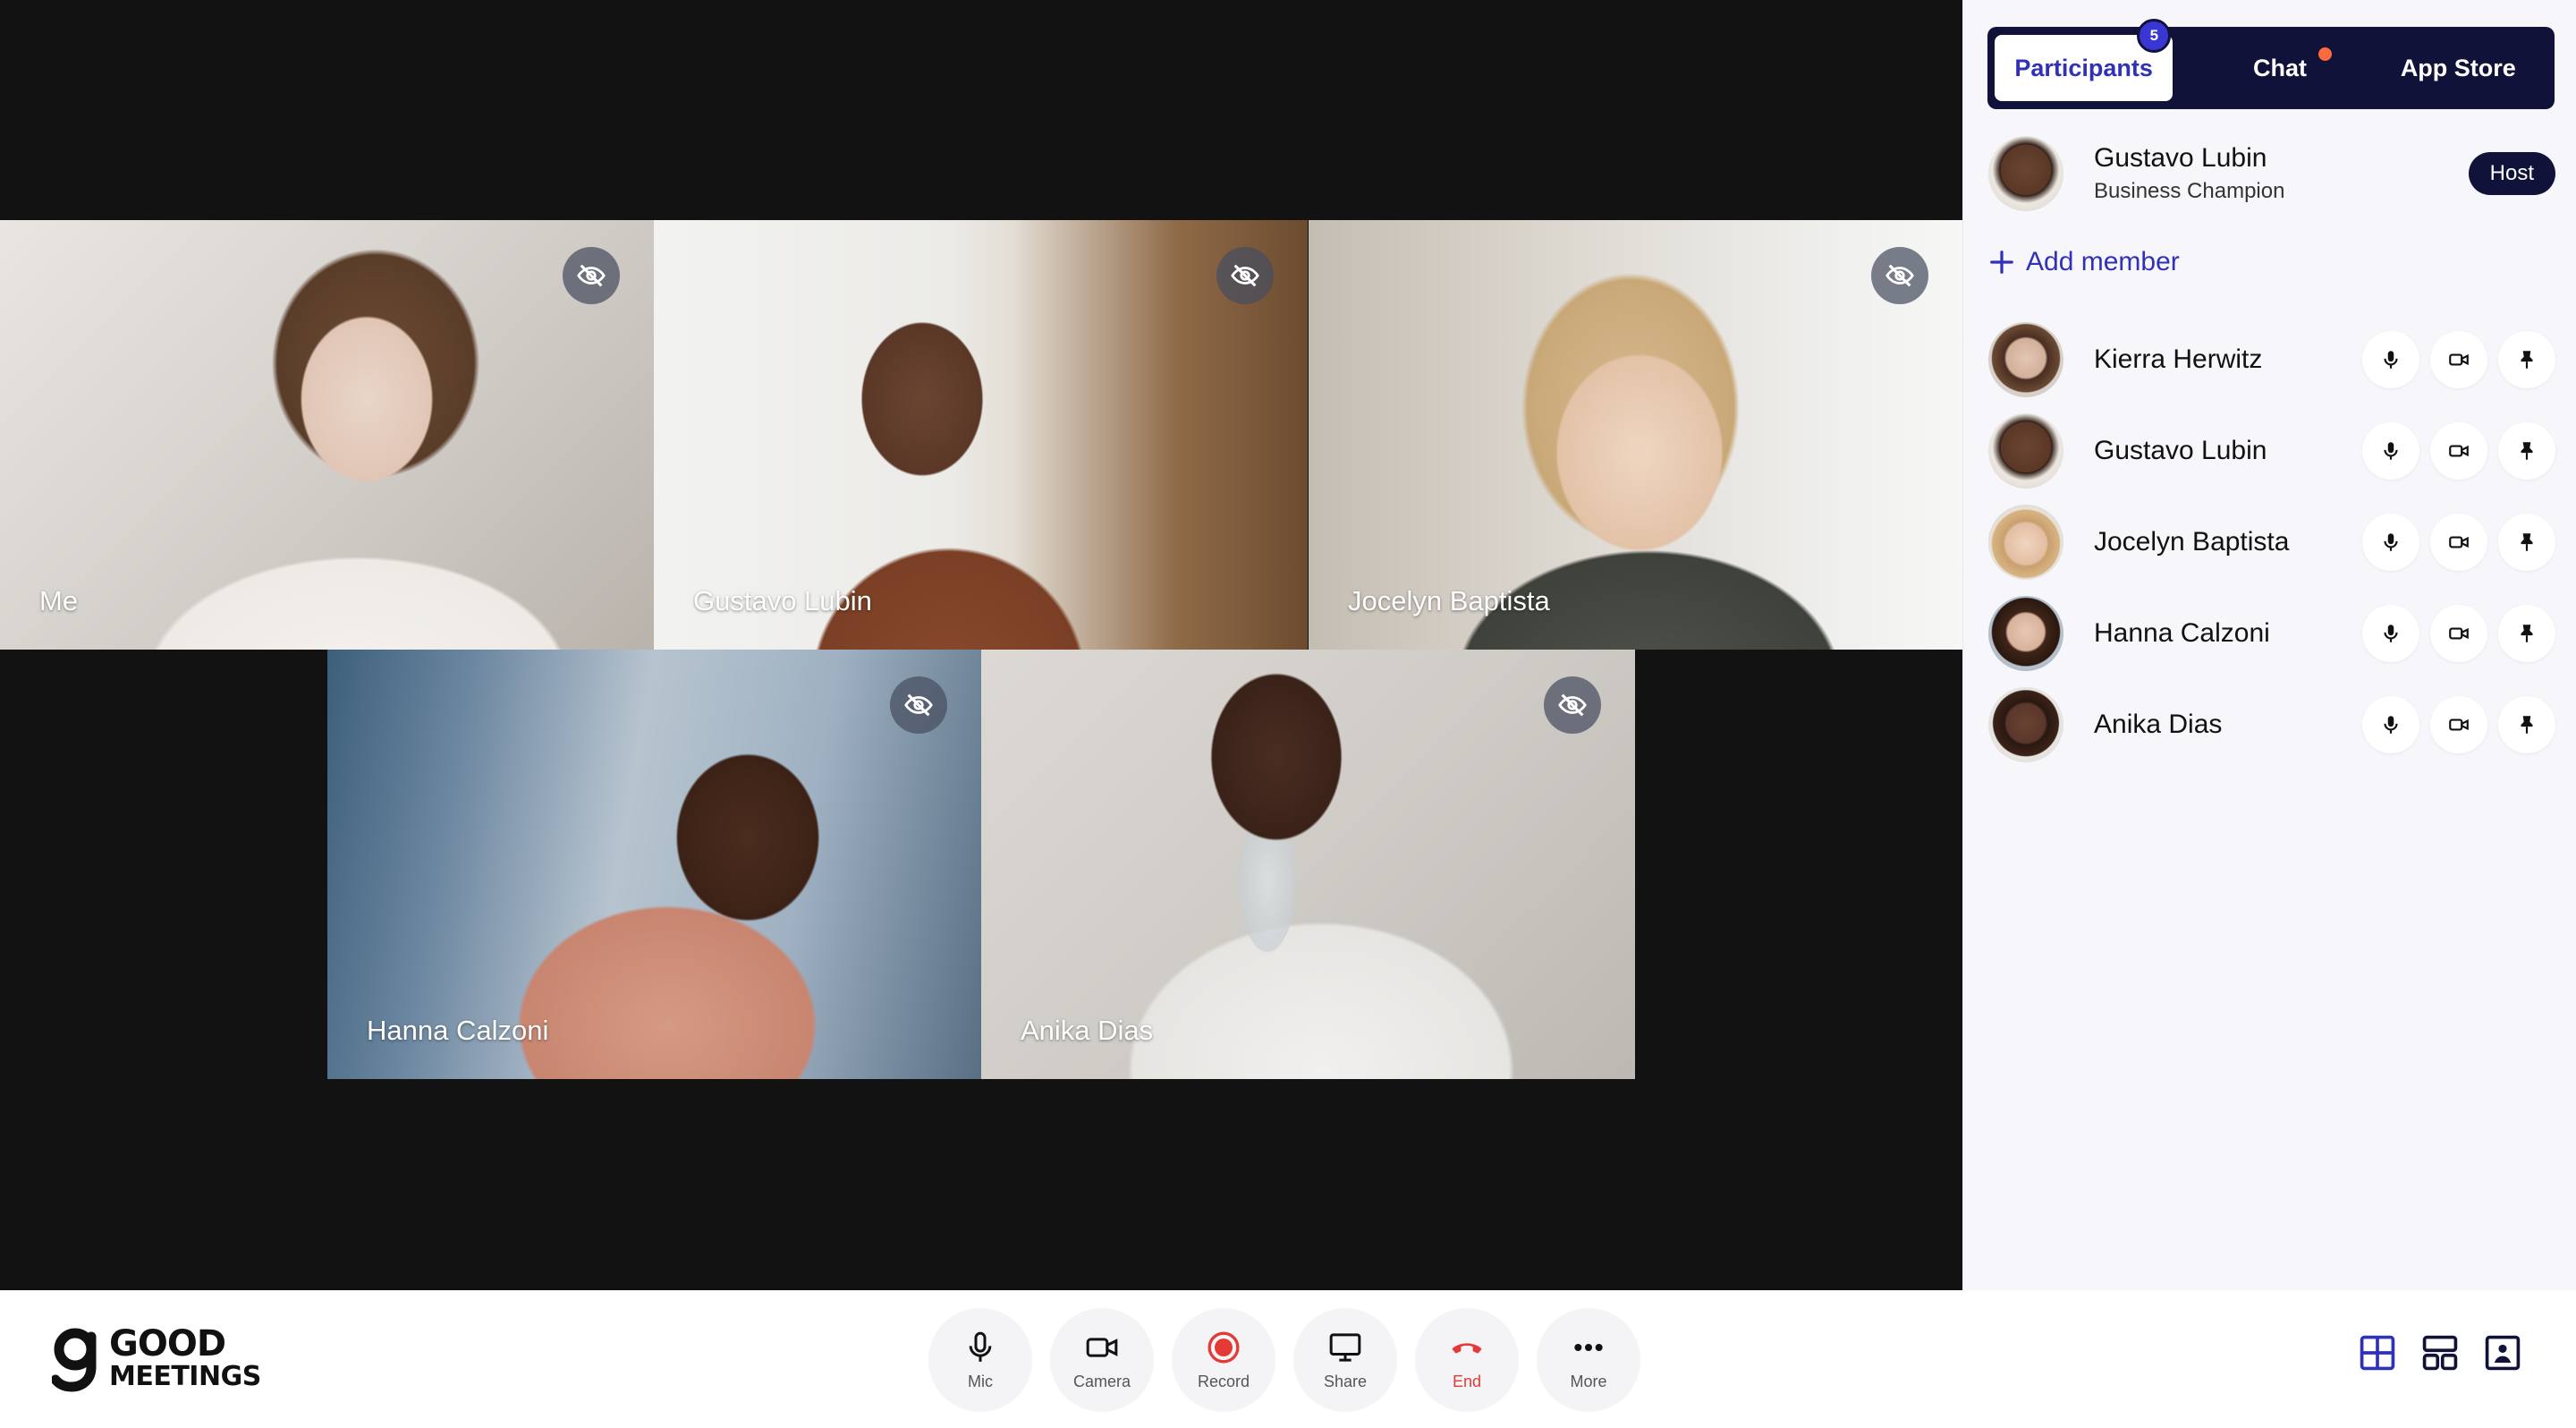 Image resolution: width=2576 pixels, height=1428 pixels. What do you see at coordinates (2271, 724) in the screenshot?
I see `list-item: Anika Dias` at bounding box center [2271, 724].